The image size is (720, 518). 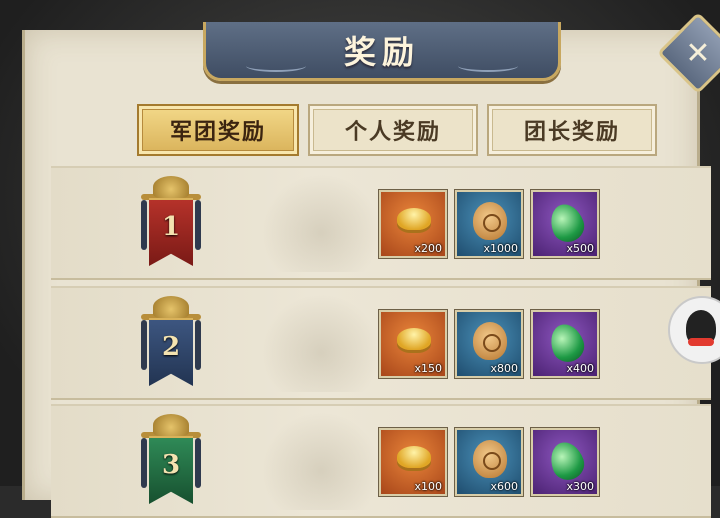 I want to click on reward-item-coin-bag: x1000, so click(x=489, y=224).